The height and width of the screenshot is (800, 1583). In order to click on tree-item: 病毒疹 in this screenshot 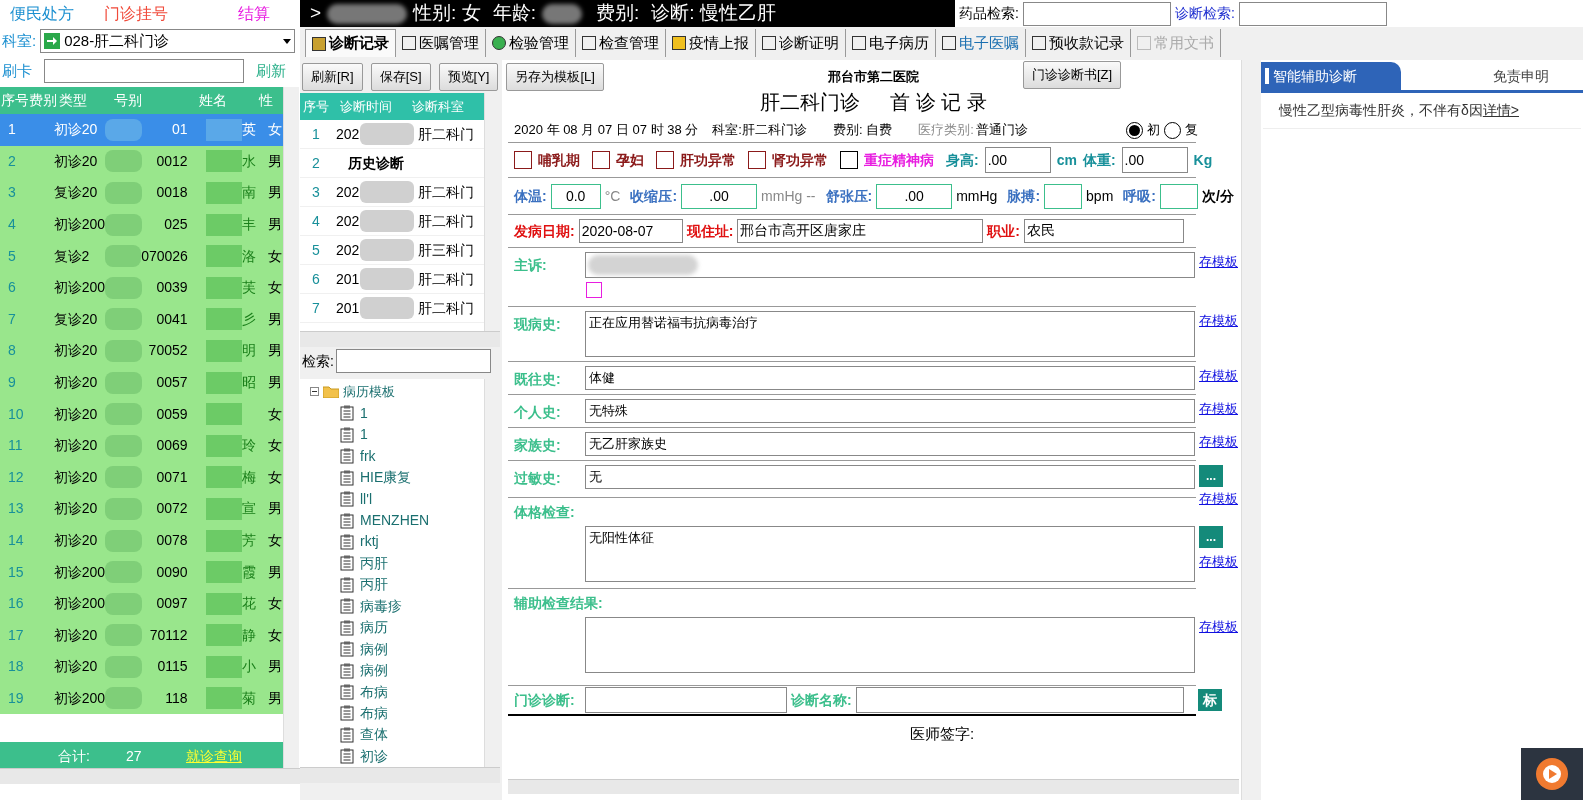, I will do `click(381, 606)`.